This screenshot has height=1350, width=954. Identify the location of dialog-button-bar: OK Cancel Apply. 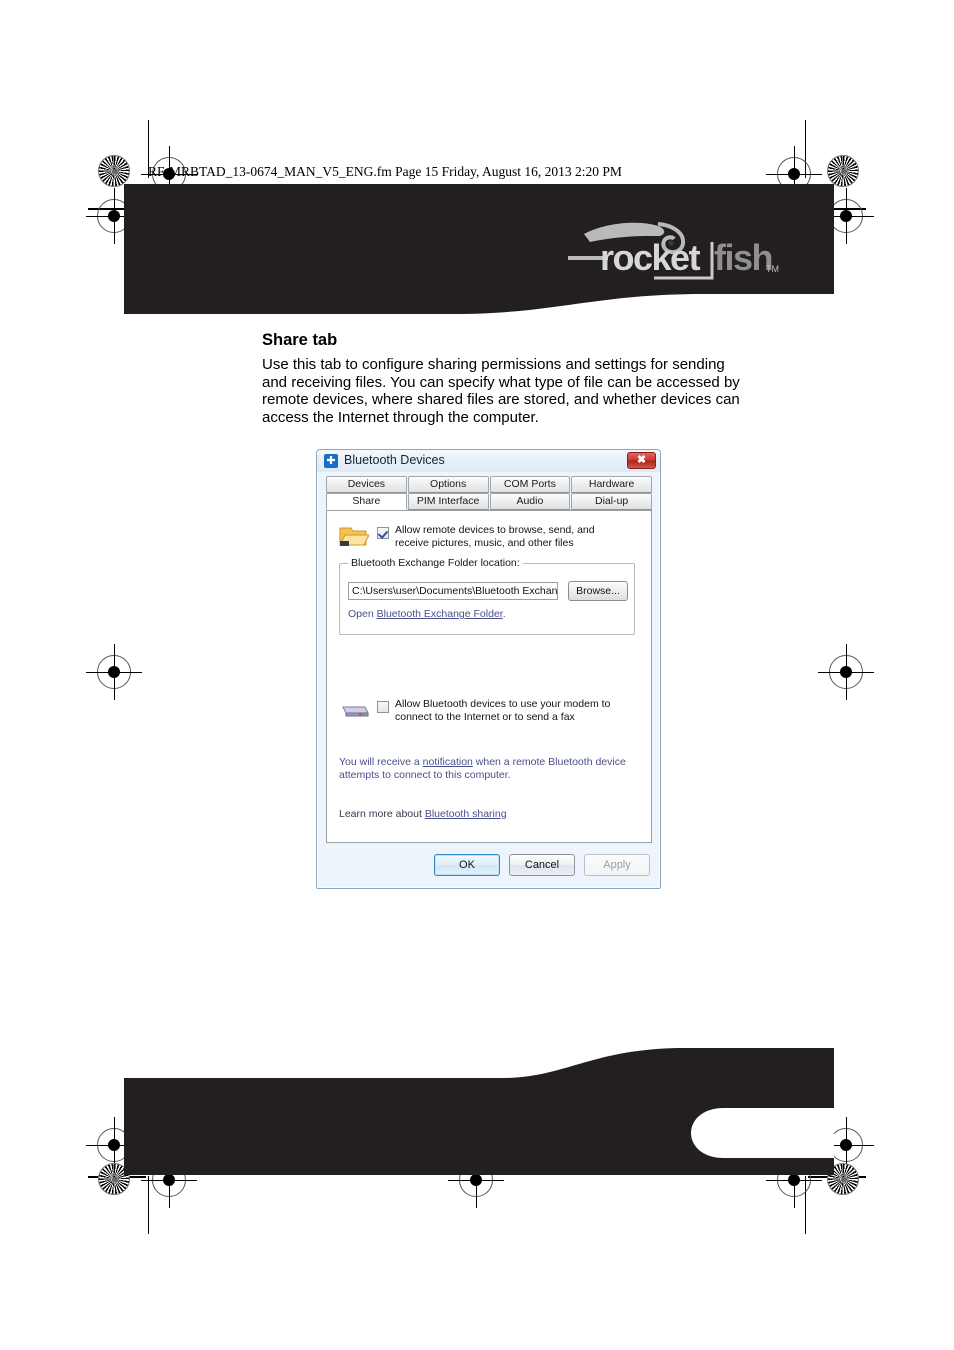
(489, 866).